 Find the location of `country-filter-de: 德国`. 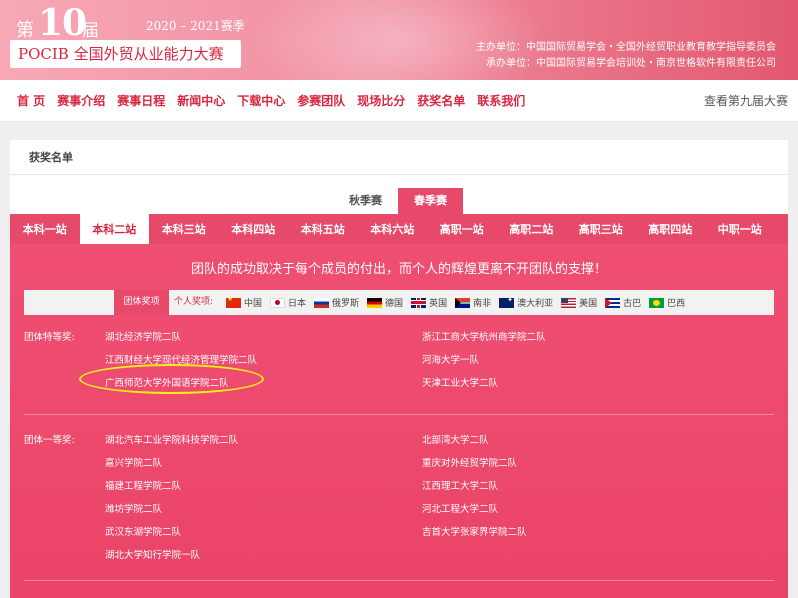

country-filter-de: 德国 is located at coordinates (385, 302).